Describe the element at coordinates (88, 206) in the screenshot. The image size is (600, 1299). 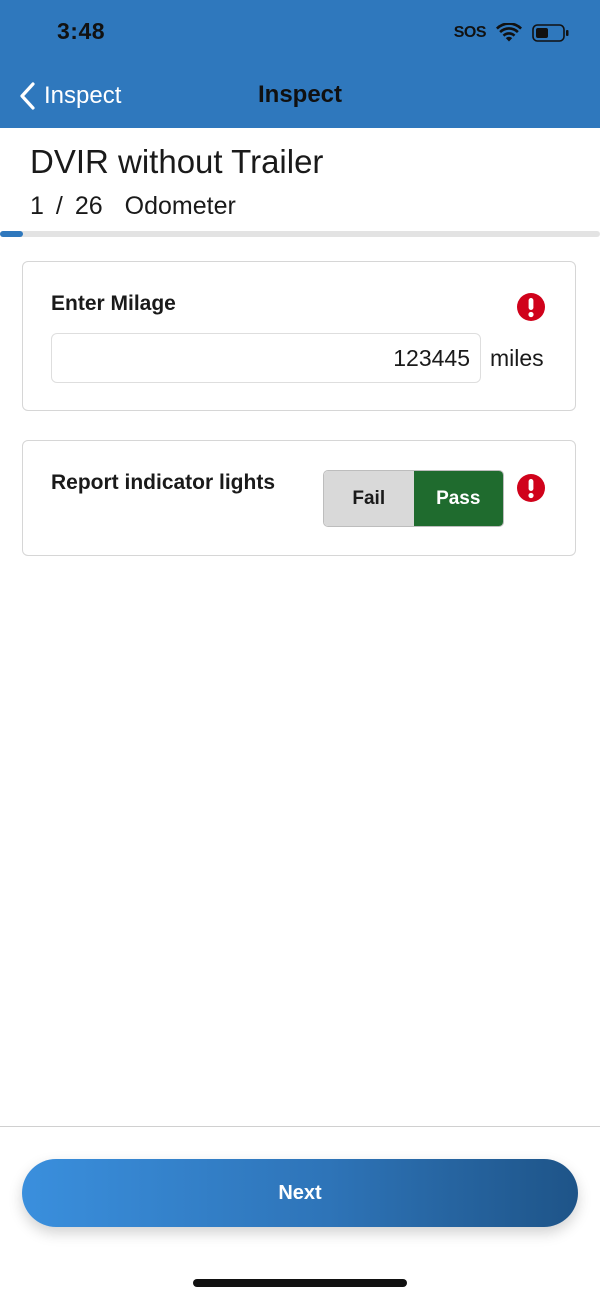
I see `step-total: 26` at that location.